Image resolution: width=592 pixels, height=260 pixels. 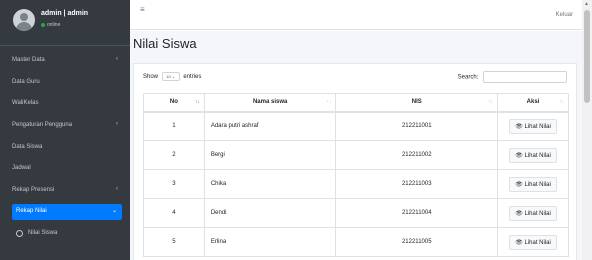 What do you see at coordinates (174, 103) in the screenshot?
I see `column-header-no: No ↑↓` at bounding box center [174, 103].